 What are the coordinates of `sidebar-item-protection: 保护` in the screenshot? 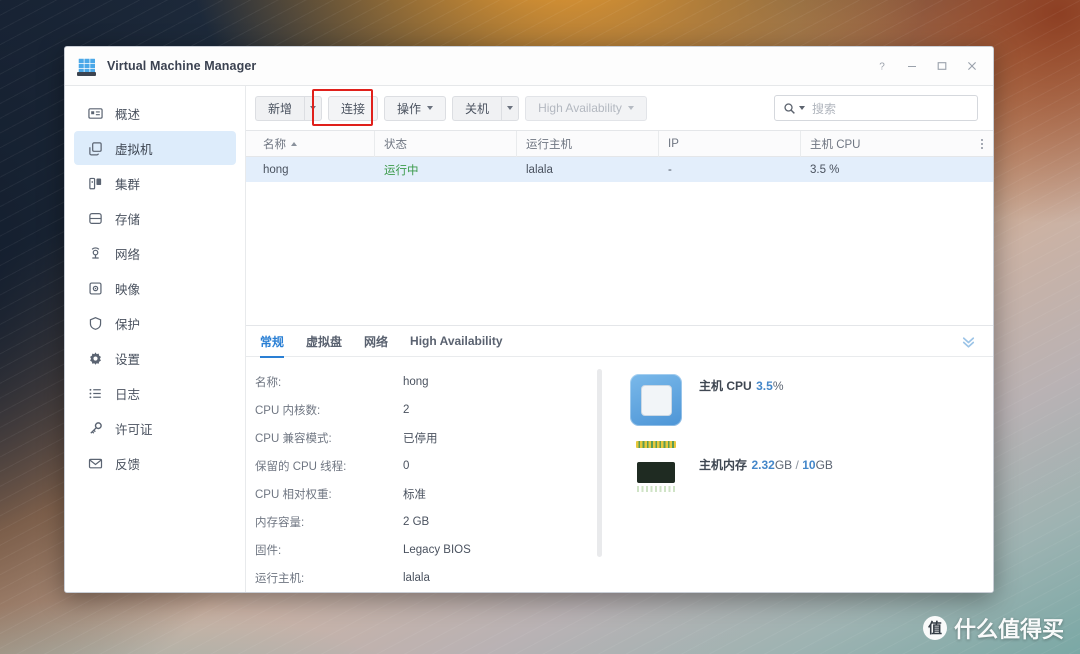 It's located at (155, 323).